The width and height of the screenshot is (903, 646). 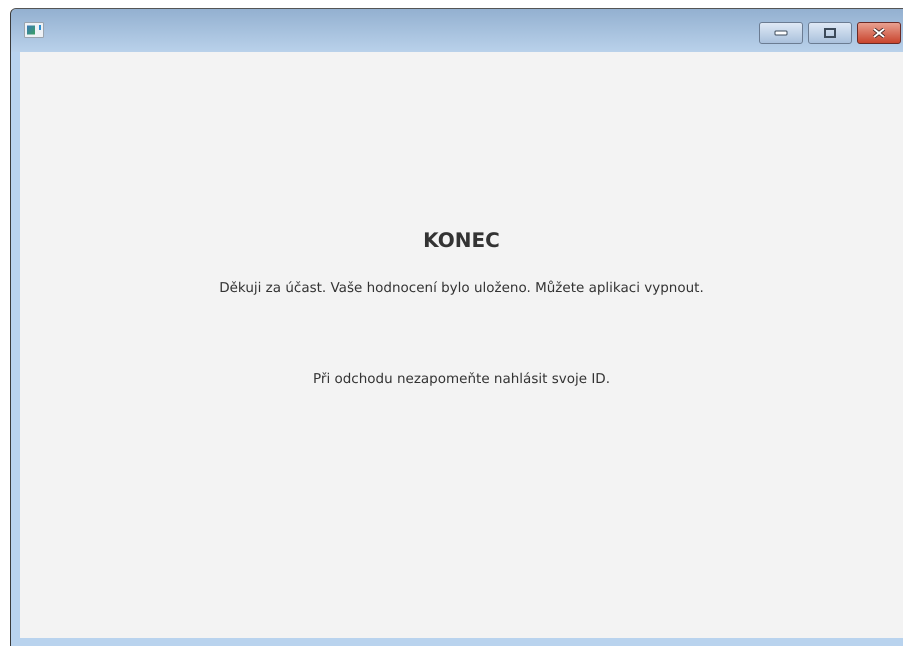 I want to click on heading: KONEC, so click(x=461, y=240).